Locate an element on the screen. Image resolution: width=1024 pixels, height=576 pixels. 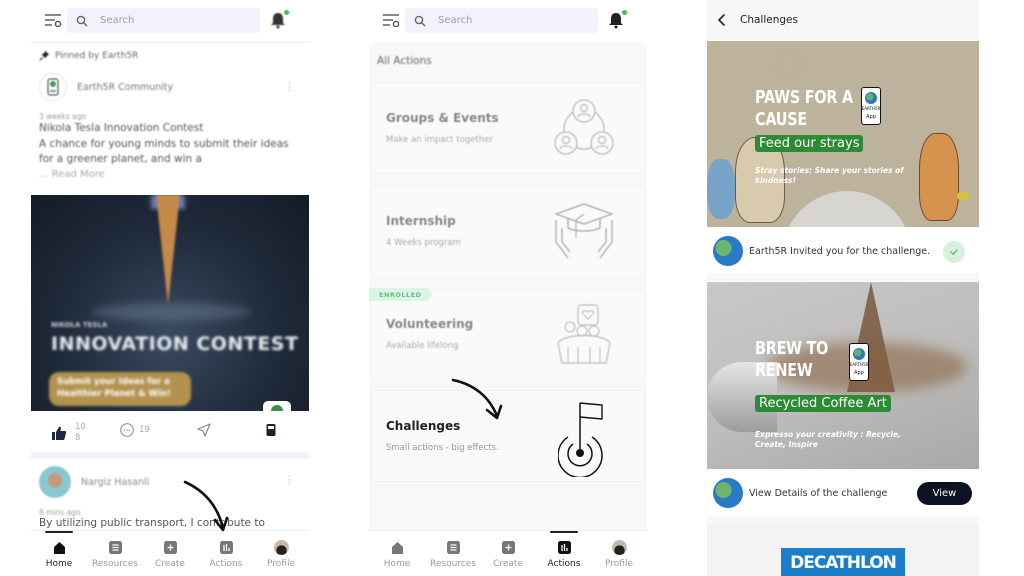
banner-subtitle-line2: kindness! is located at coordinates (776, 180).